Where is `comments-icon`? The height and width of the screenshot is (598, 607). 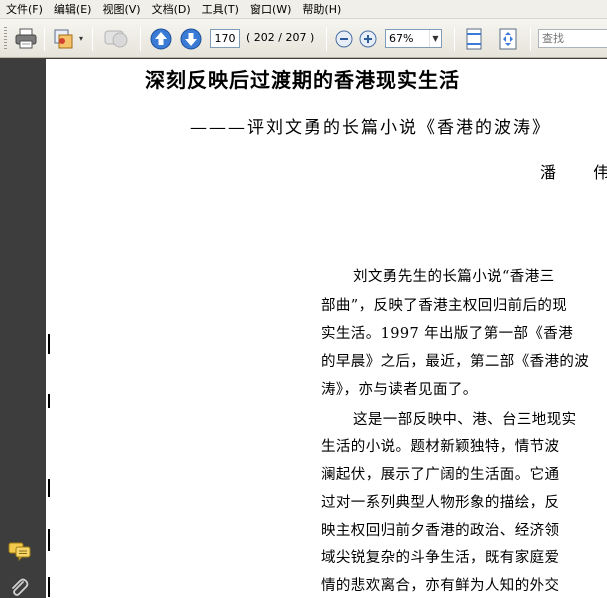
comments-icon is located at coordinates (19, 552).